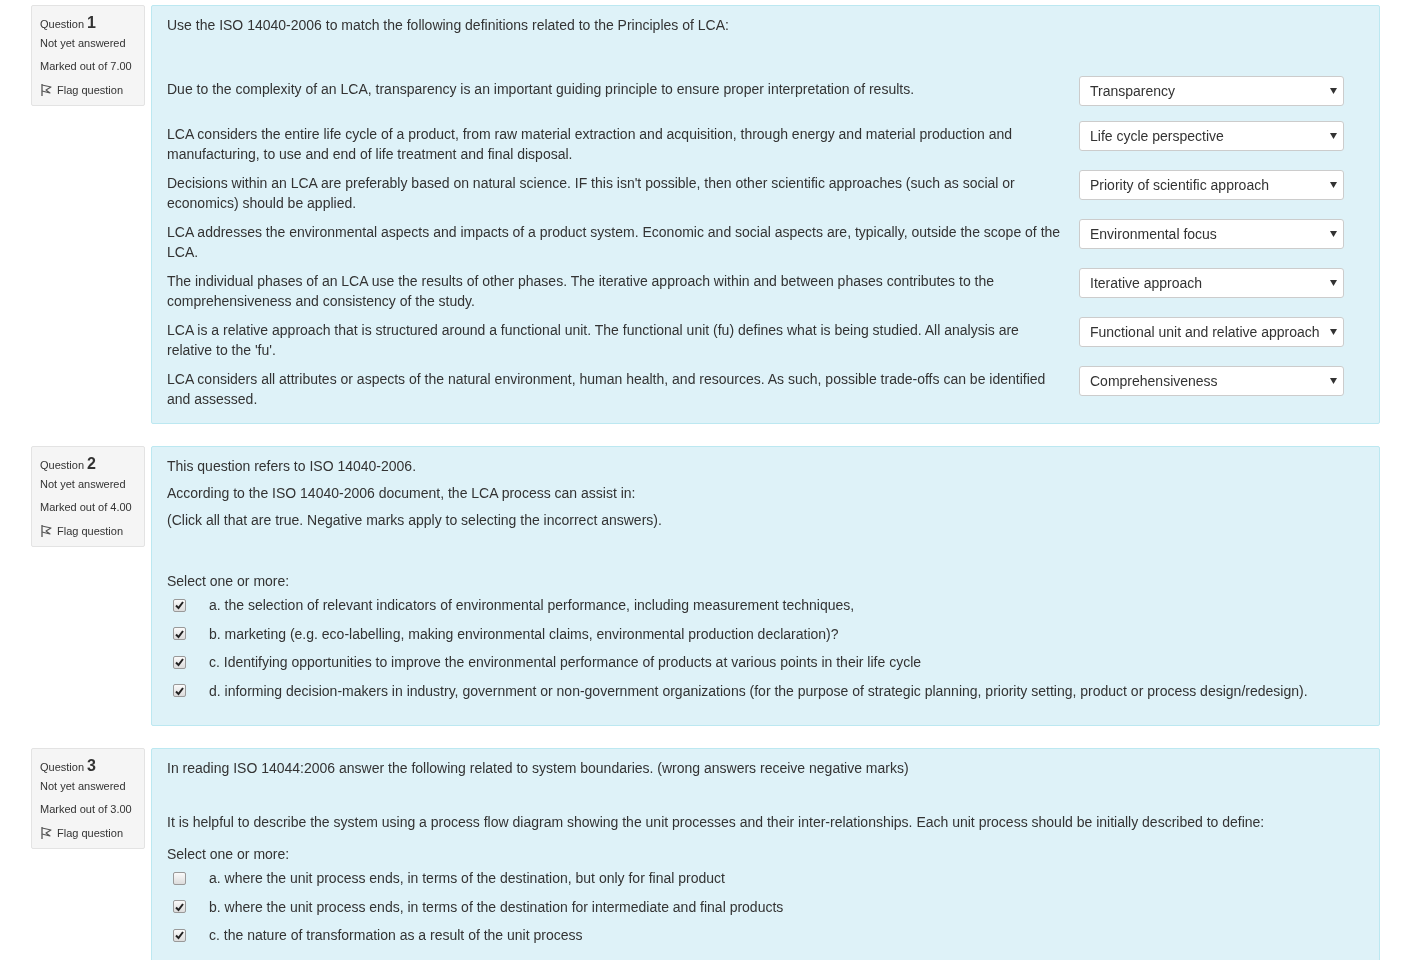 The width and height of the screenshot is (1404, 960). I want to click on question-marks: Marked out of 7.00, so click(86, 66).